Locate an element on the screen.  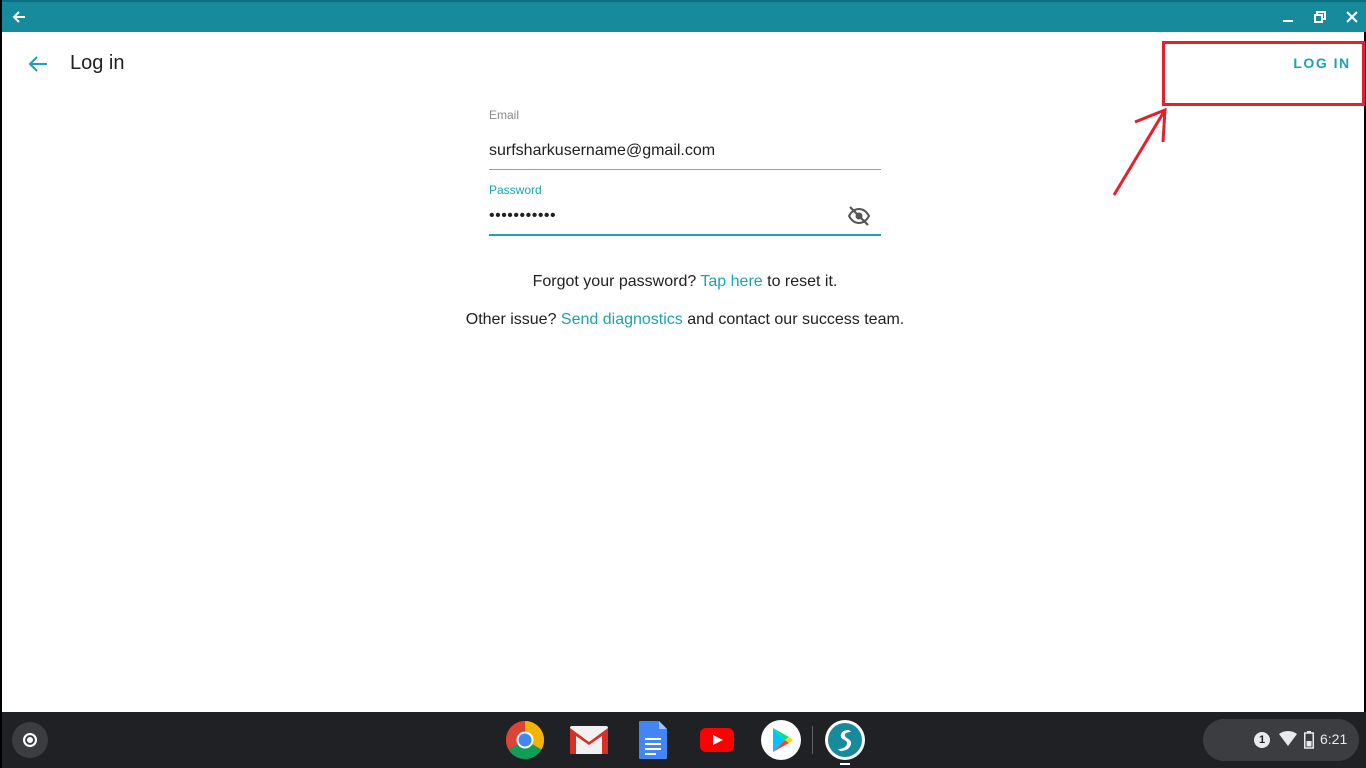
launcher-icon is located at coordinates (30, 740).